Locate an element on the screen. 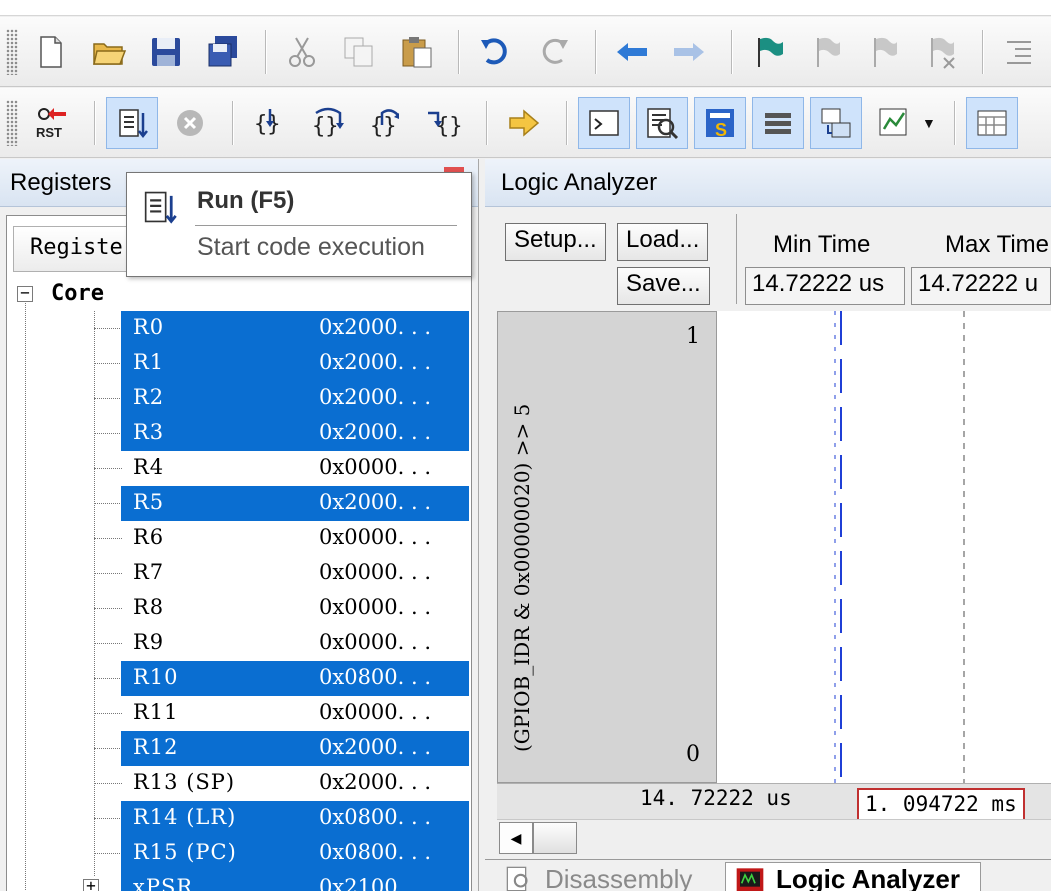  logic-analyzer-icon is located at coordinates (750, 879).